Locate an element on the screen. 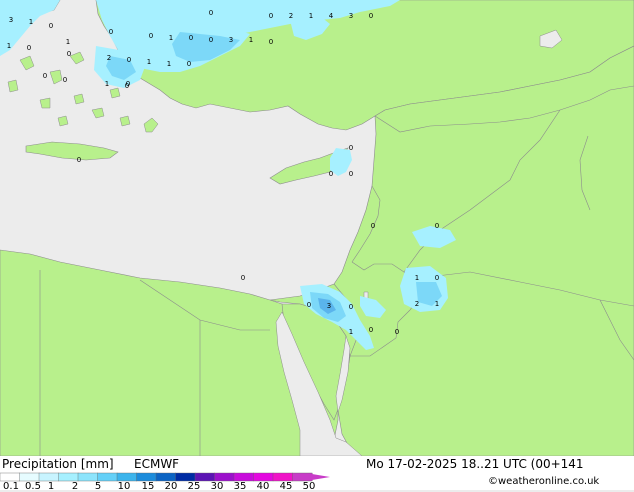 This screenshot has width=634, height=492. point-value: 4 is located at coordinates (331, 16).